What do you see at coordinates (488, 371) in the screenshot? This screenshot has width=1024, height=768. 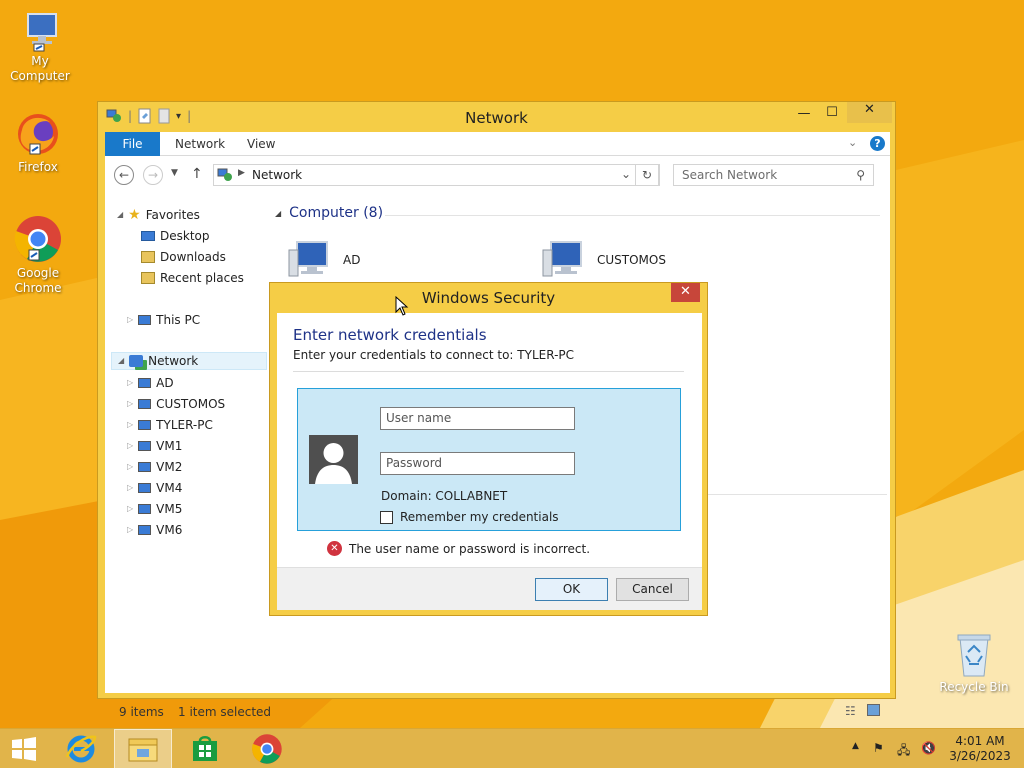 I see `dialog-separator` at bounding box center [488, 371].